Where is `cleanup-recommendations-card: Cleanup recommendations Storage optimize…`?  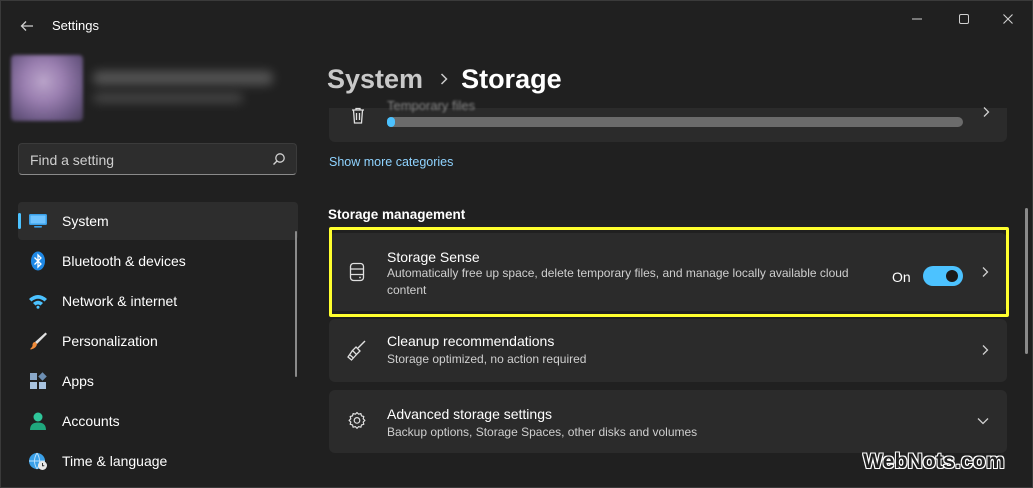
cleanup-recommendations-card: Cleanup recommendations Storage optimize… is located at coordinates (668, 350).